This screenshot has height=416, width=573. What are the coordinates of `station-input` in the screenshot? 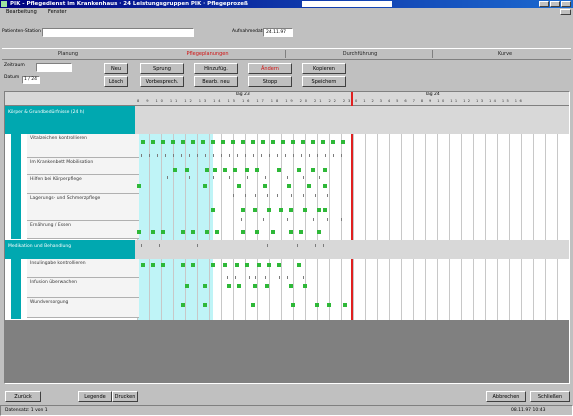 It's located at (118, 32).